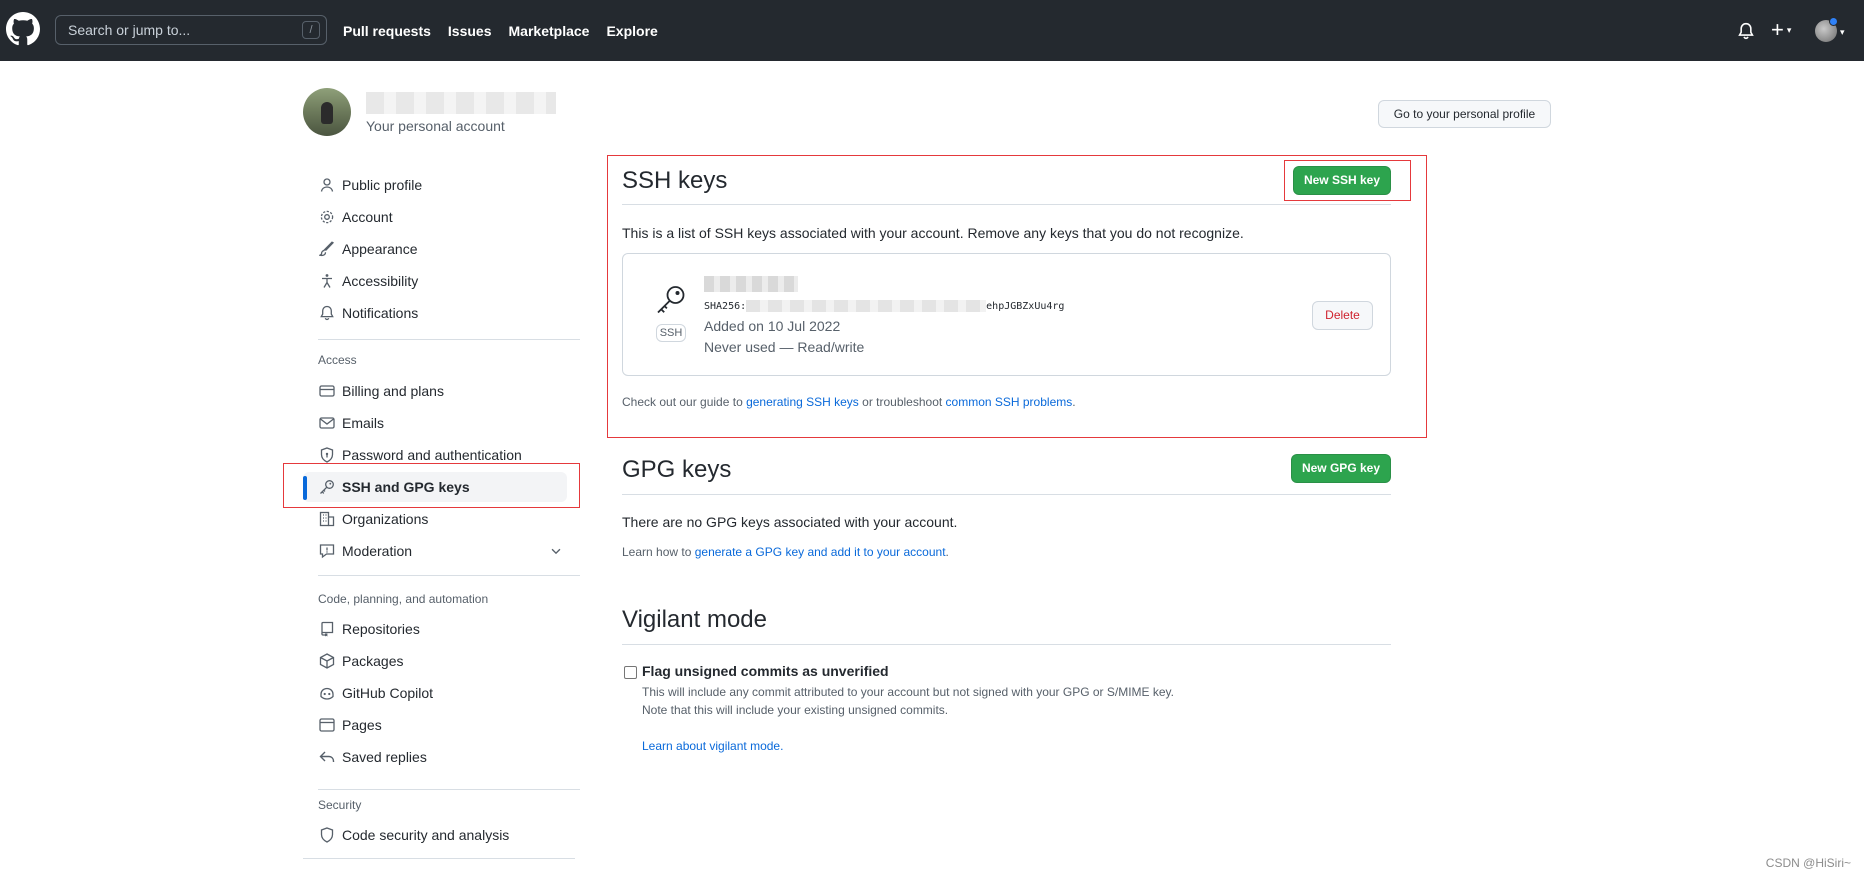 This screenshot has width=1864, height=876. Describe the element at coordinates (311, 30) in the screenshot. I see `search-shortcut-key: /` at that location.